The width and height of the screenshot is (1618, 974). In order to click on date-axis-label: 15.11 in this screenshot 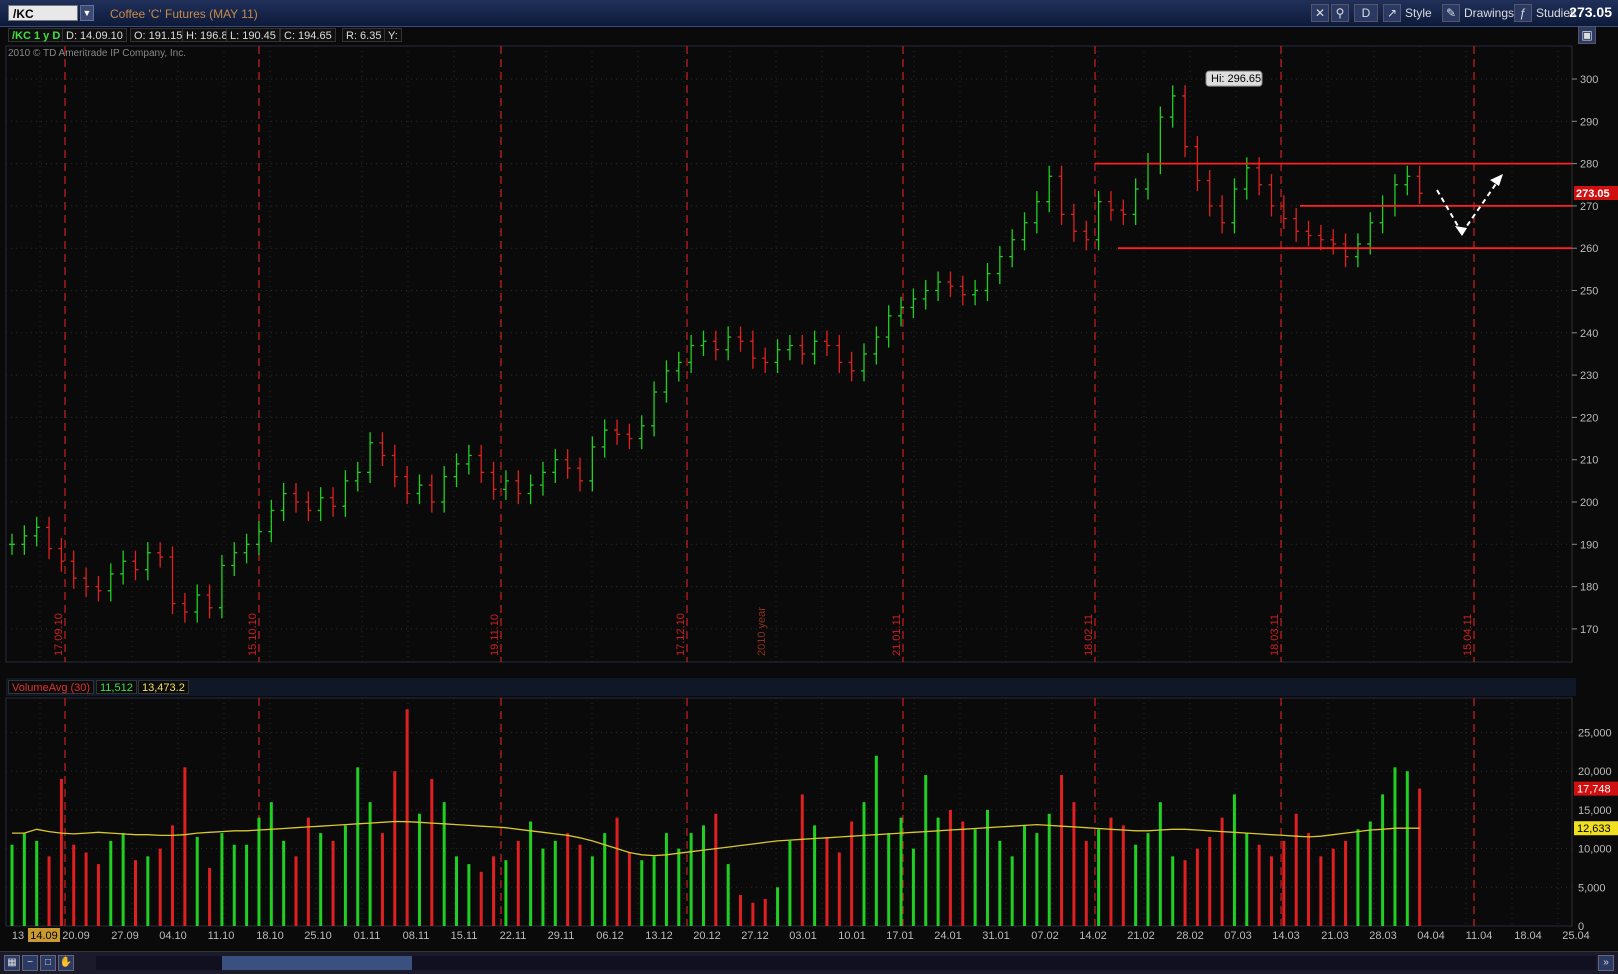, I will do `click(464, 936)`.